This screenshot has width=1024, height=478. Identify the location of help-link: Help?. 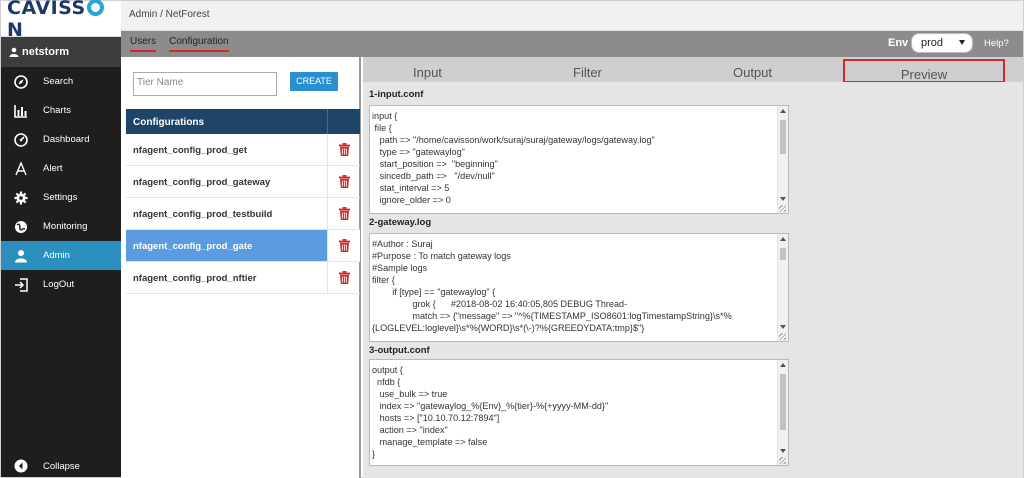
(996, 43).